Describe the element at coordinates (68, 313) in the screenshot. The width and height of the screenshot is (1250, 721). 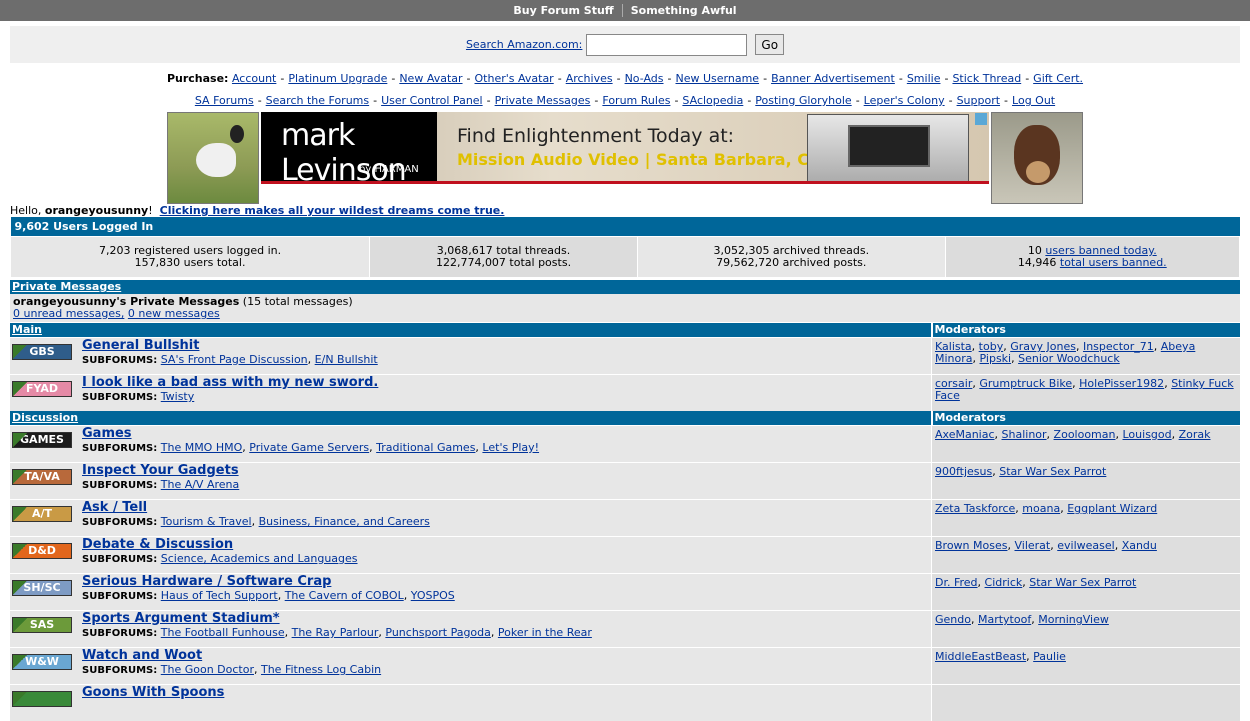
I see `unread-messages-link: 0 unread messages,` at that location.